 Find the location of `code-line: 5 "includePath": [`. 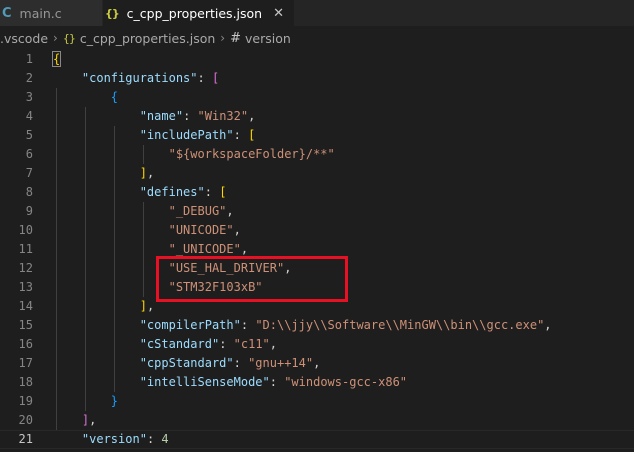

code-line: 5 "includePath": [ is located at coordinates (317, 135).